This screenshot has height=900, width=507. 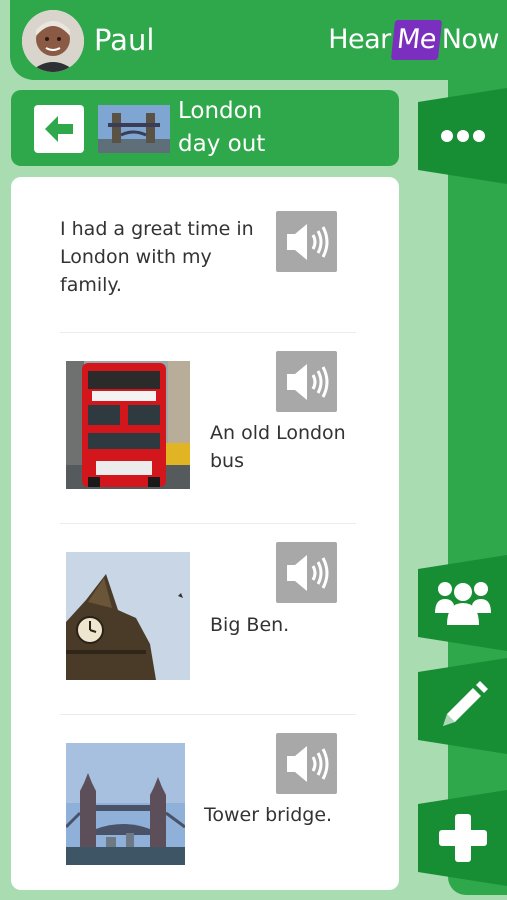 What do you see at coordinates (359, 39) in the screenshot?
I see `logo-part-hear: Hear` at bounding box center [359, 39].